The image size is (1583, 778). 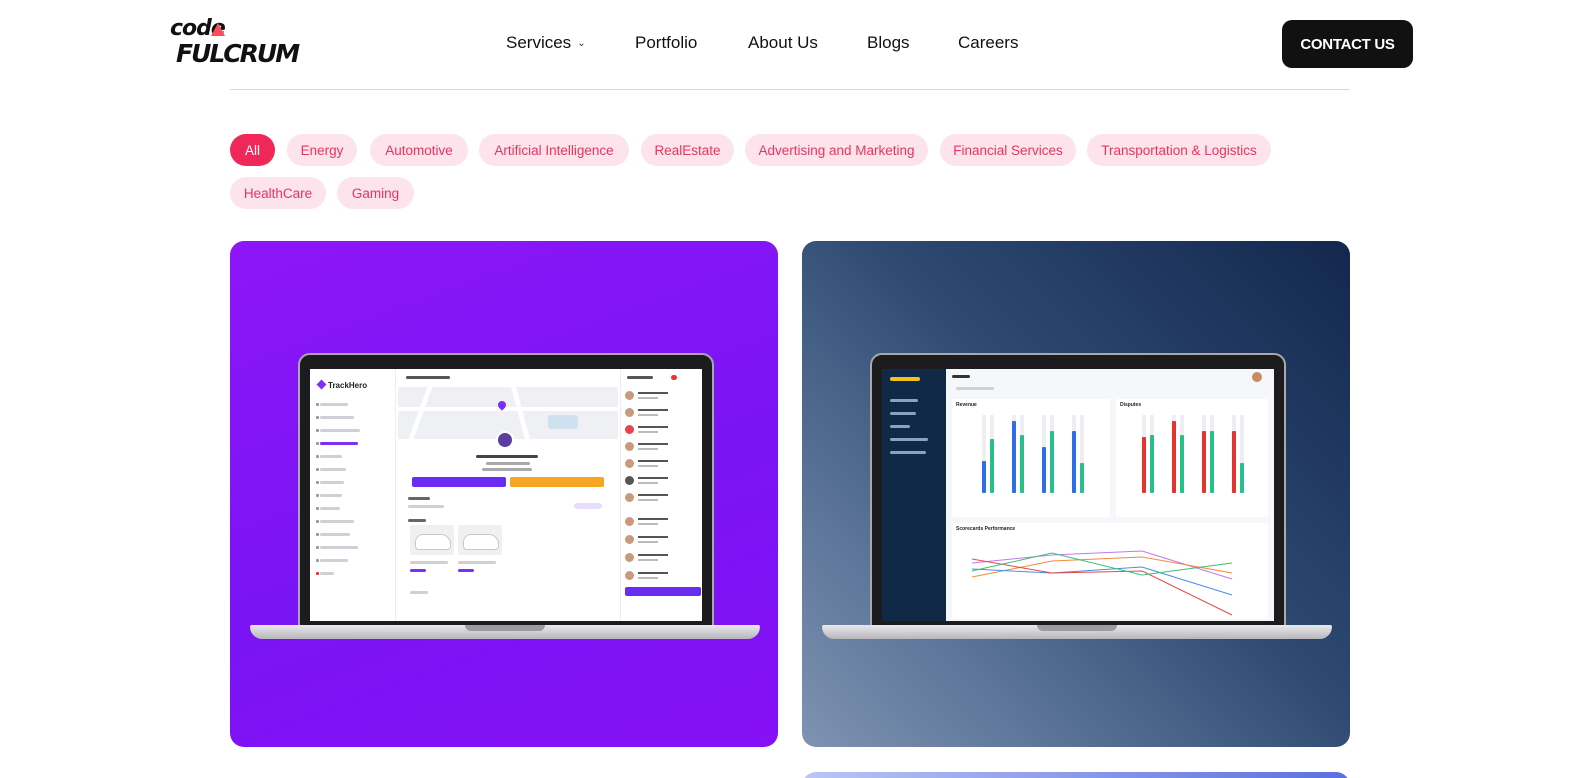 I want to click on nav-item-blogs: Blogs, so click(x=888, y=43).